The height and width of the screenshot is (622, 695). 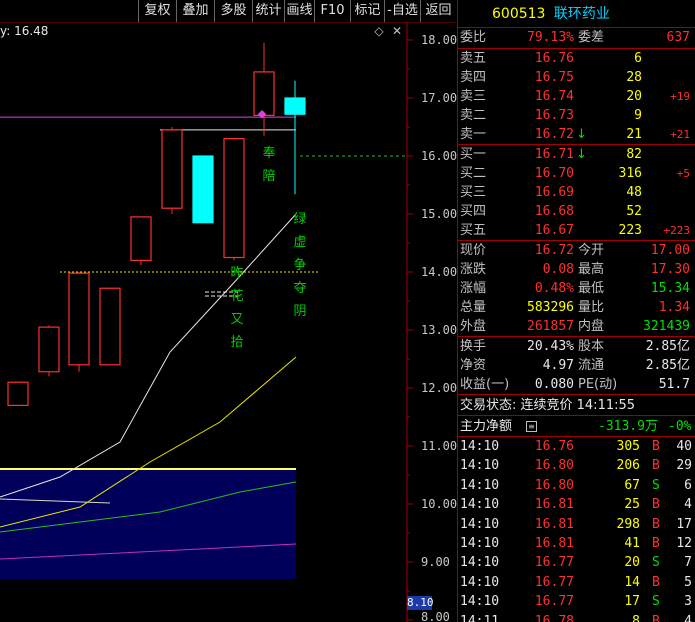 I want to click on toolbar: 复权 叠加 多股 统计 画线 F10 标记 -自选 返回, so click(x=228, y=11).